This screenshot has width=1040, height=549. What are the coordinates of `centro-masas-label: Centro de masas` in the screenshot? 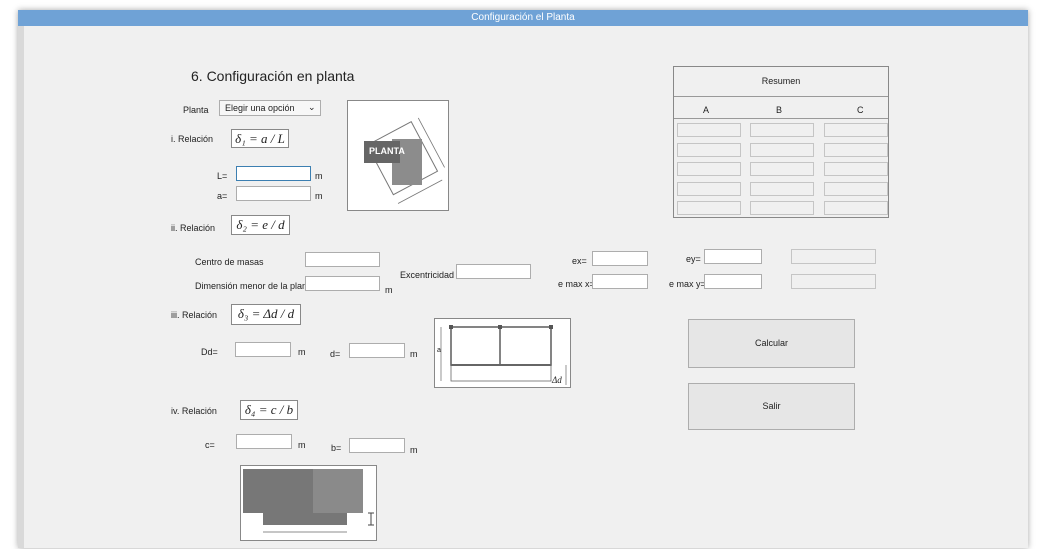 It's located at (229, 262).